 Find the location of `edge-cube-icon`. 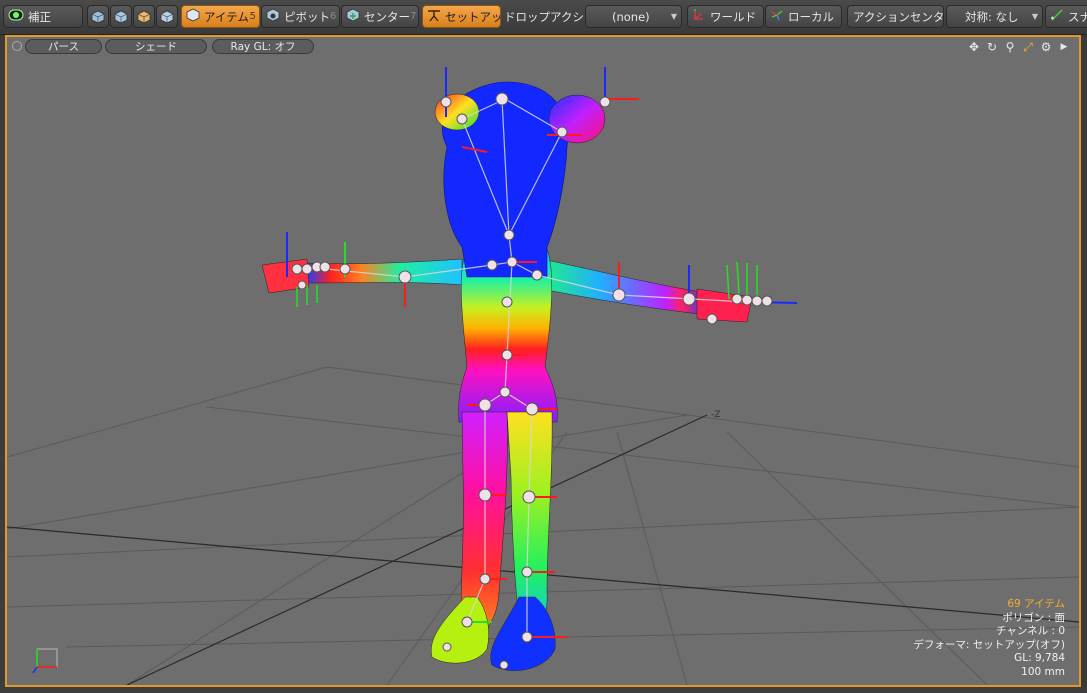

edge-cube-icon is located at coordinates (121, 16).